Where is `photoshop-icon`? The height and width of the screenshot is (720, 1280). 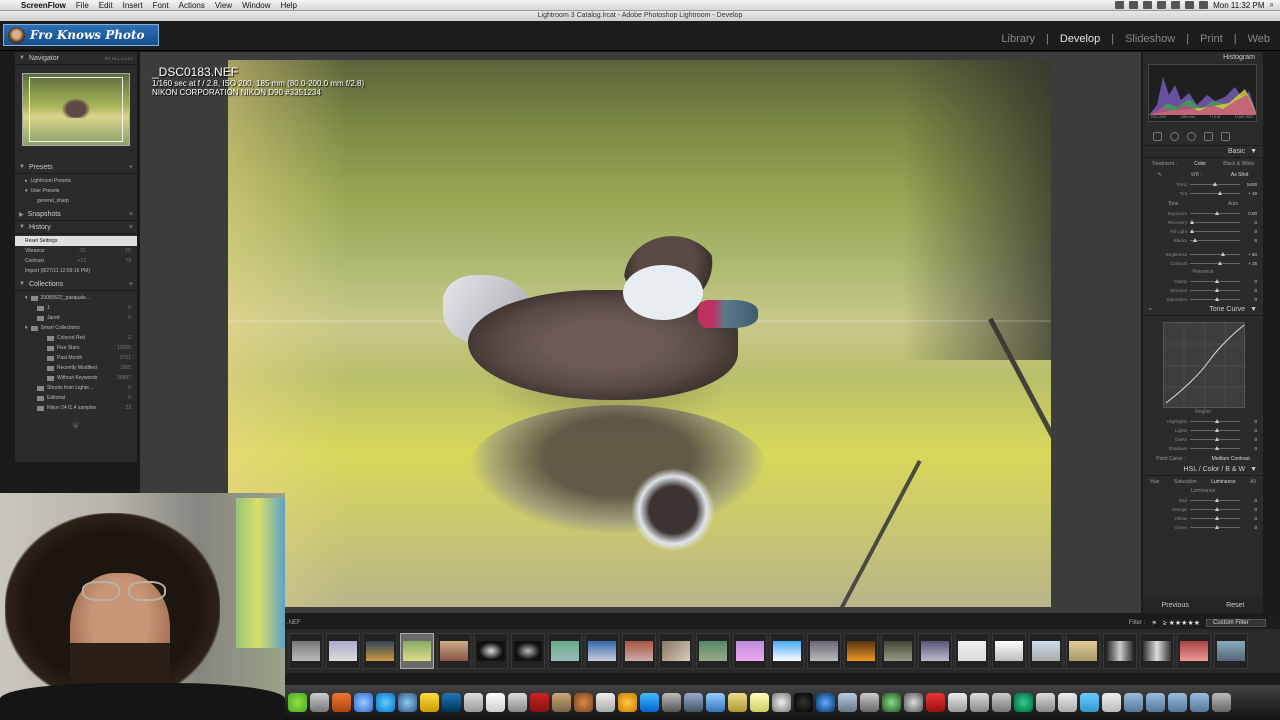
photoshop-icon is located at coordinates (451, 702).